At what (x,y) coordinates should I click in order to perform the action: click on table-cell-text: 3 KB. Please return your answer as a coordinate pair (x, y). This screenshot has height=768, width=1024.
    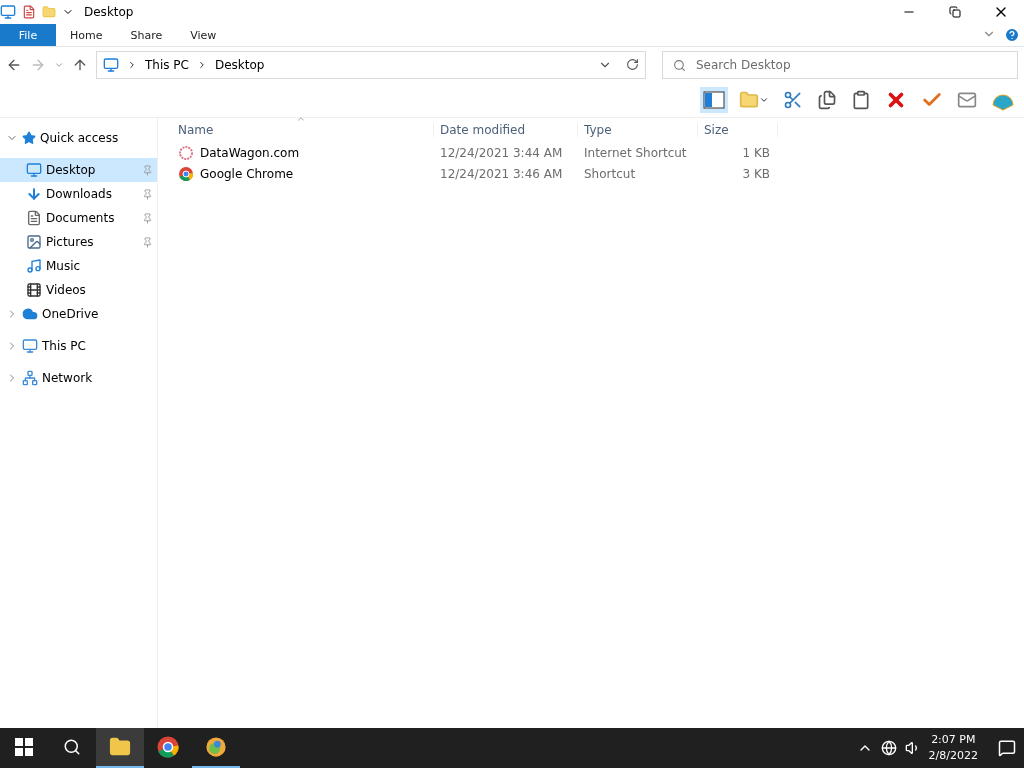
    Looking at the image, I should click on (756, 173).